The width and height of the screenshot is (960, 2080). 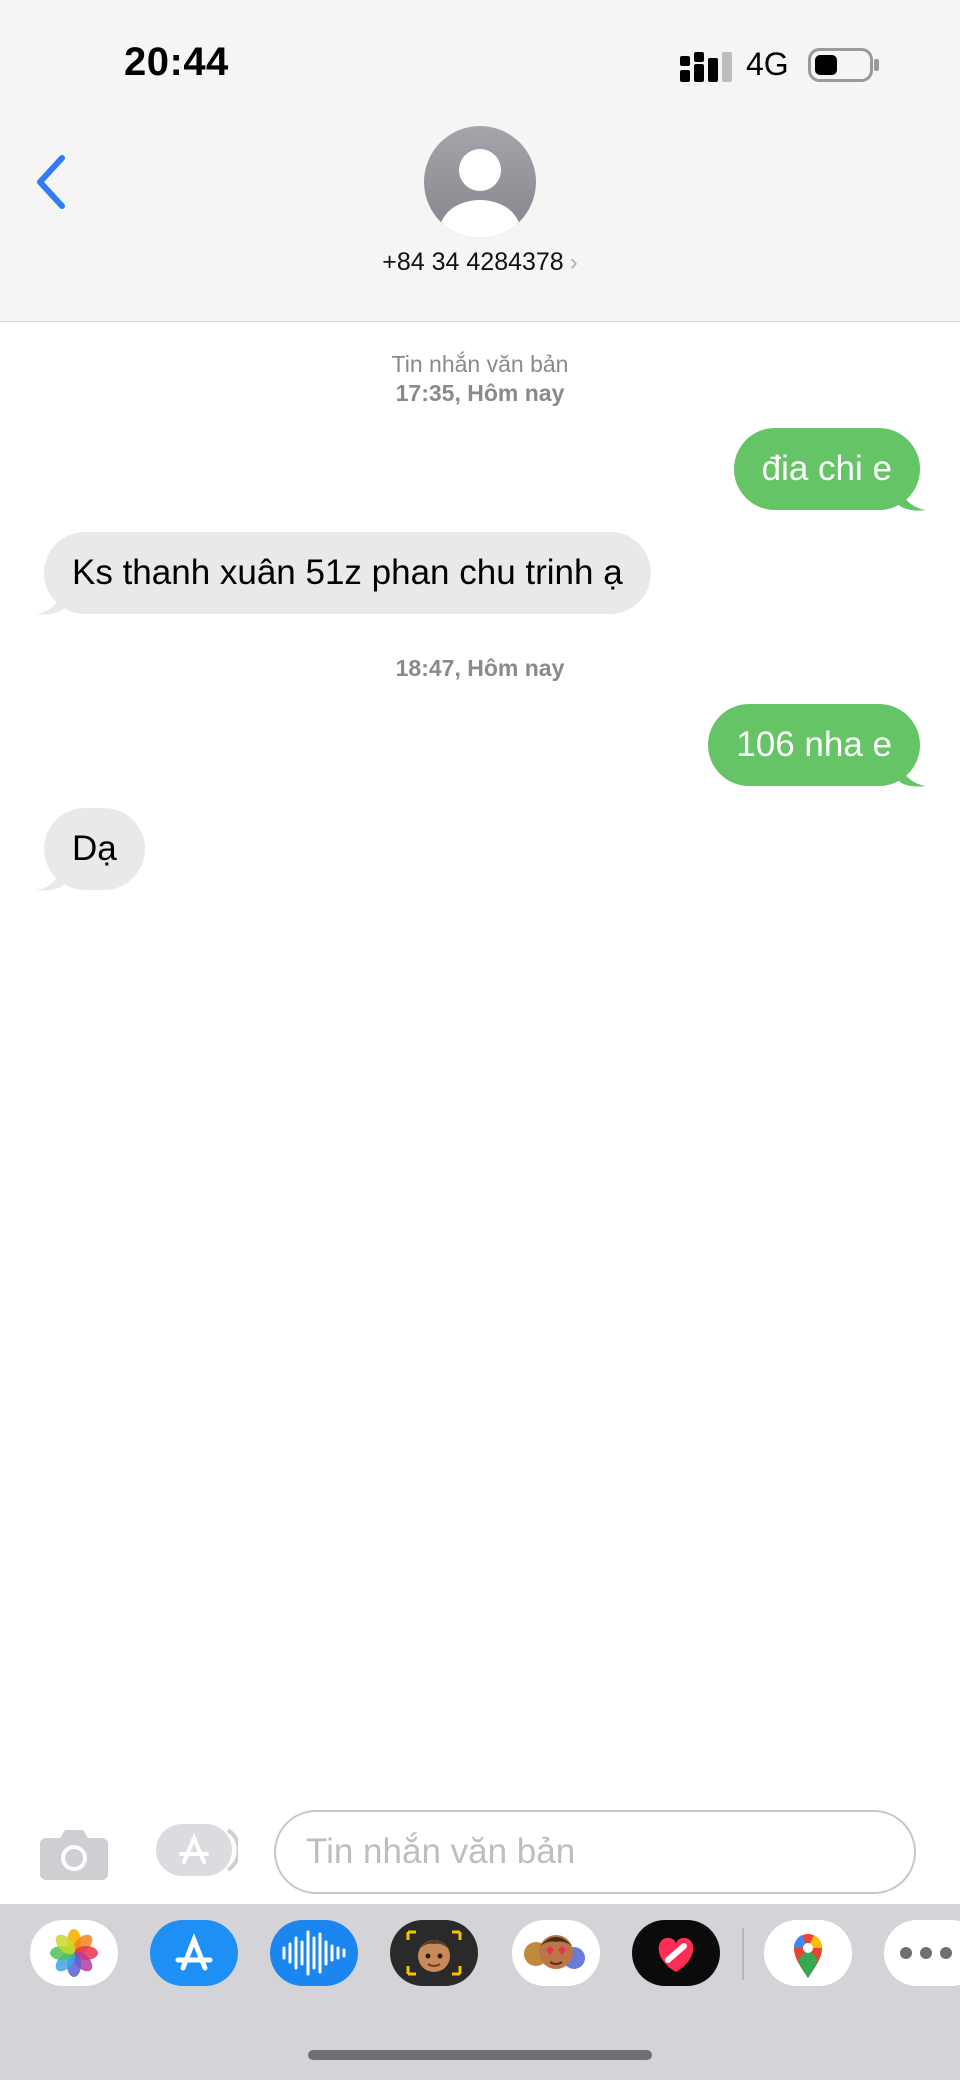 I want to click on google-maps-icon, so click(x=808, y=1956).